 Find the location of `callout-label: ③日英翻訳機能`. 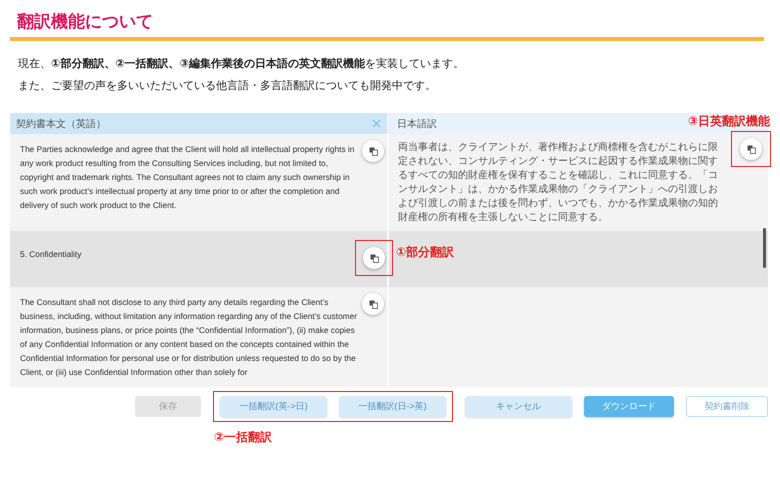

callout-label: ③日英翻訳機能 is located at coordinates (729, 121).